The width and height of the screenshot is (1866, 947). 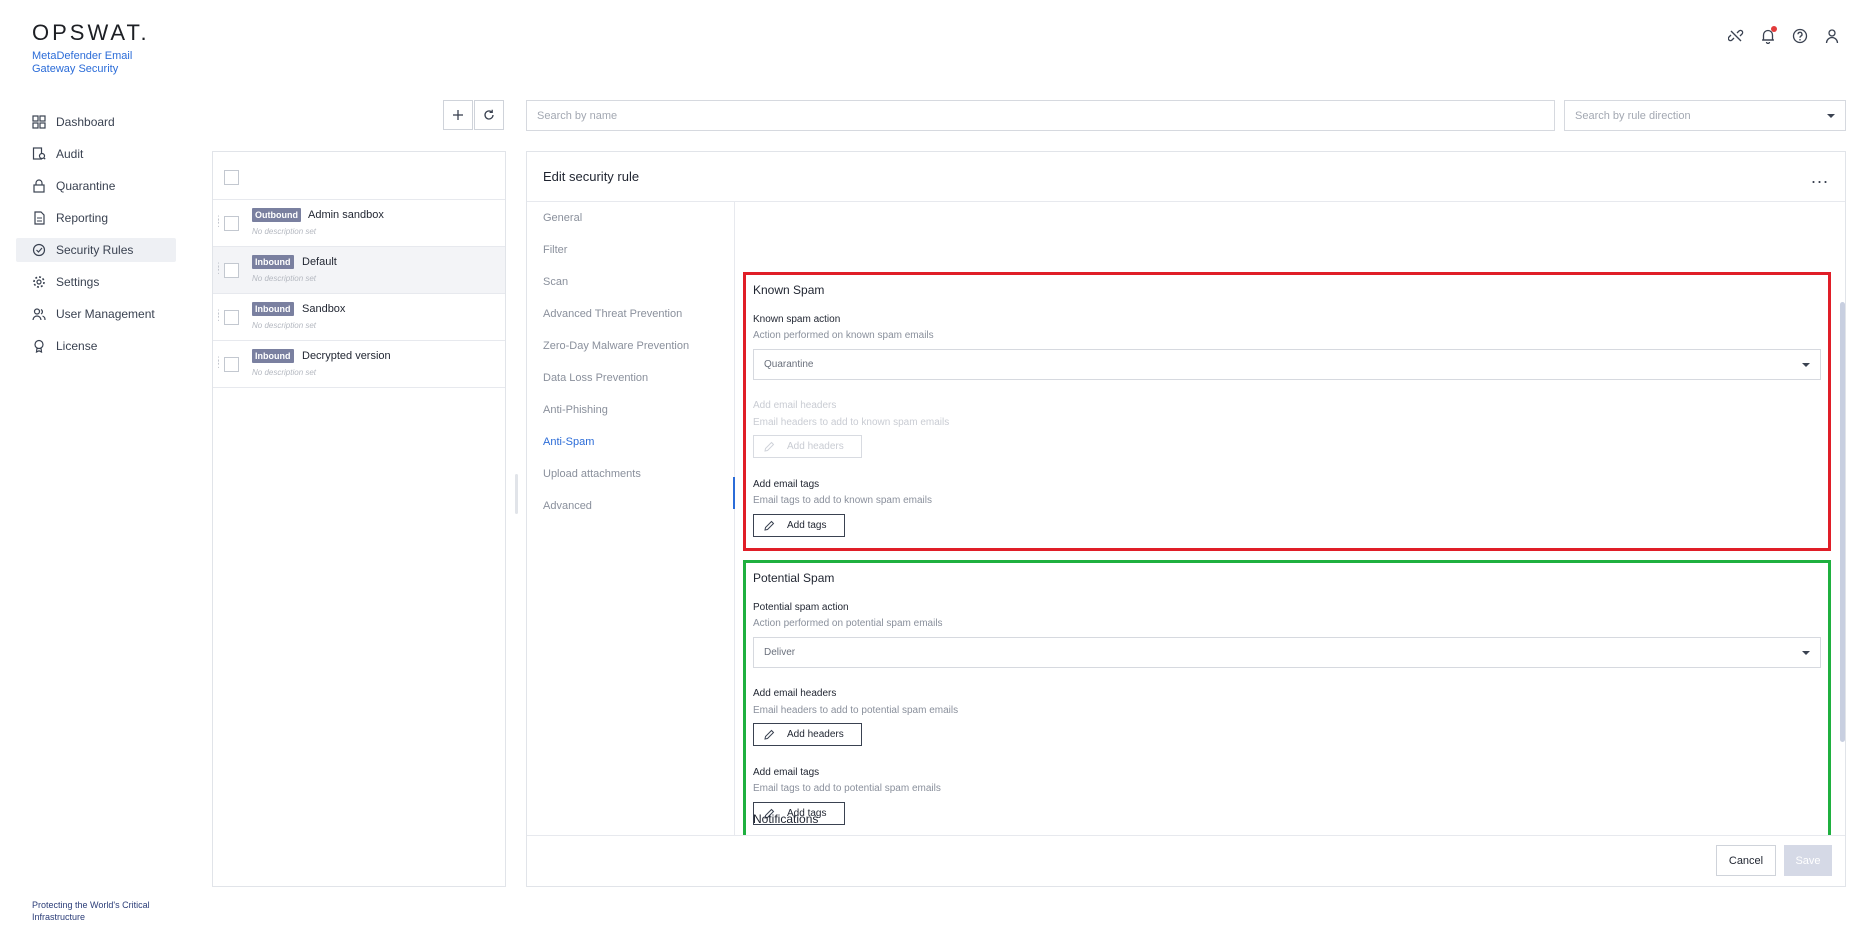 What do you see at coordinates (1768, 35) in the screenshot?
I see `bell-icon` at bounding box center [1768, 35].